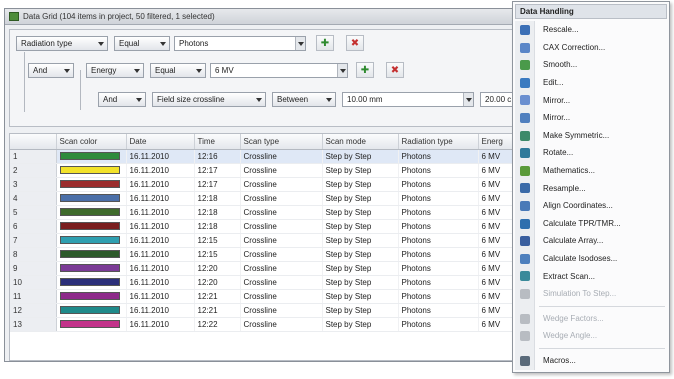 Image resolution: width=674 pixels, height=379 pixels. Describe the element at coordinates (33, 254) in the screenshot. I see `row-number: 8` at that location.